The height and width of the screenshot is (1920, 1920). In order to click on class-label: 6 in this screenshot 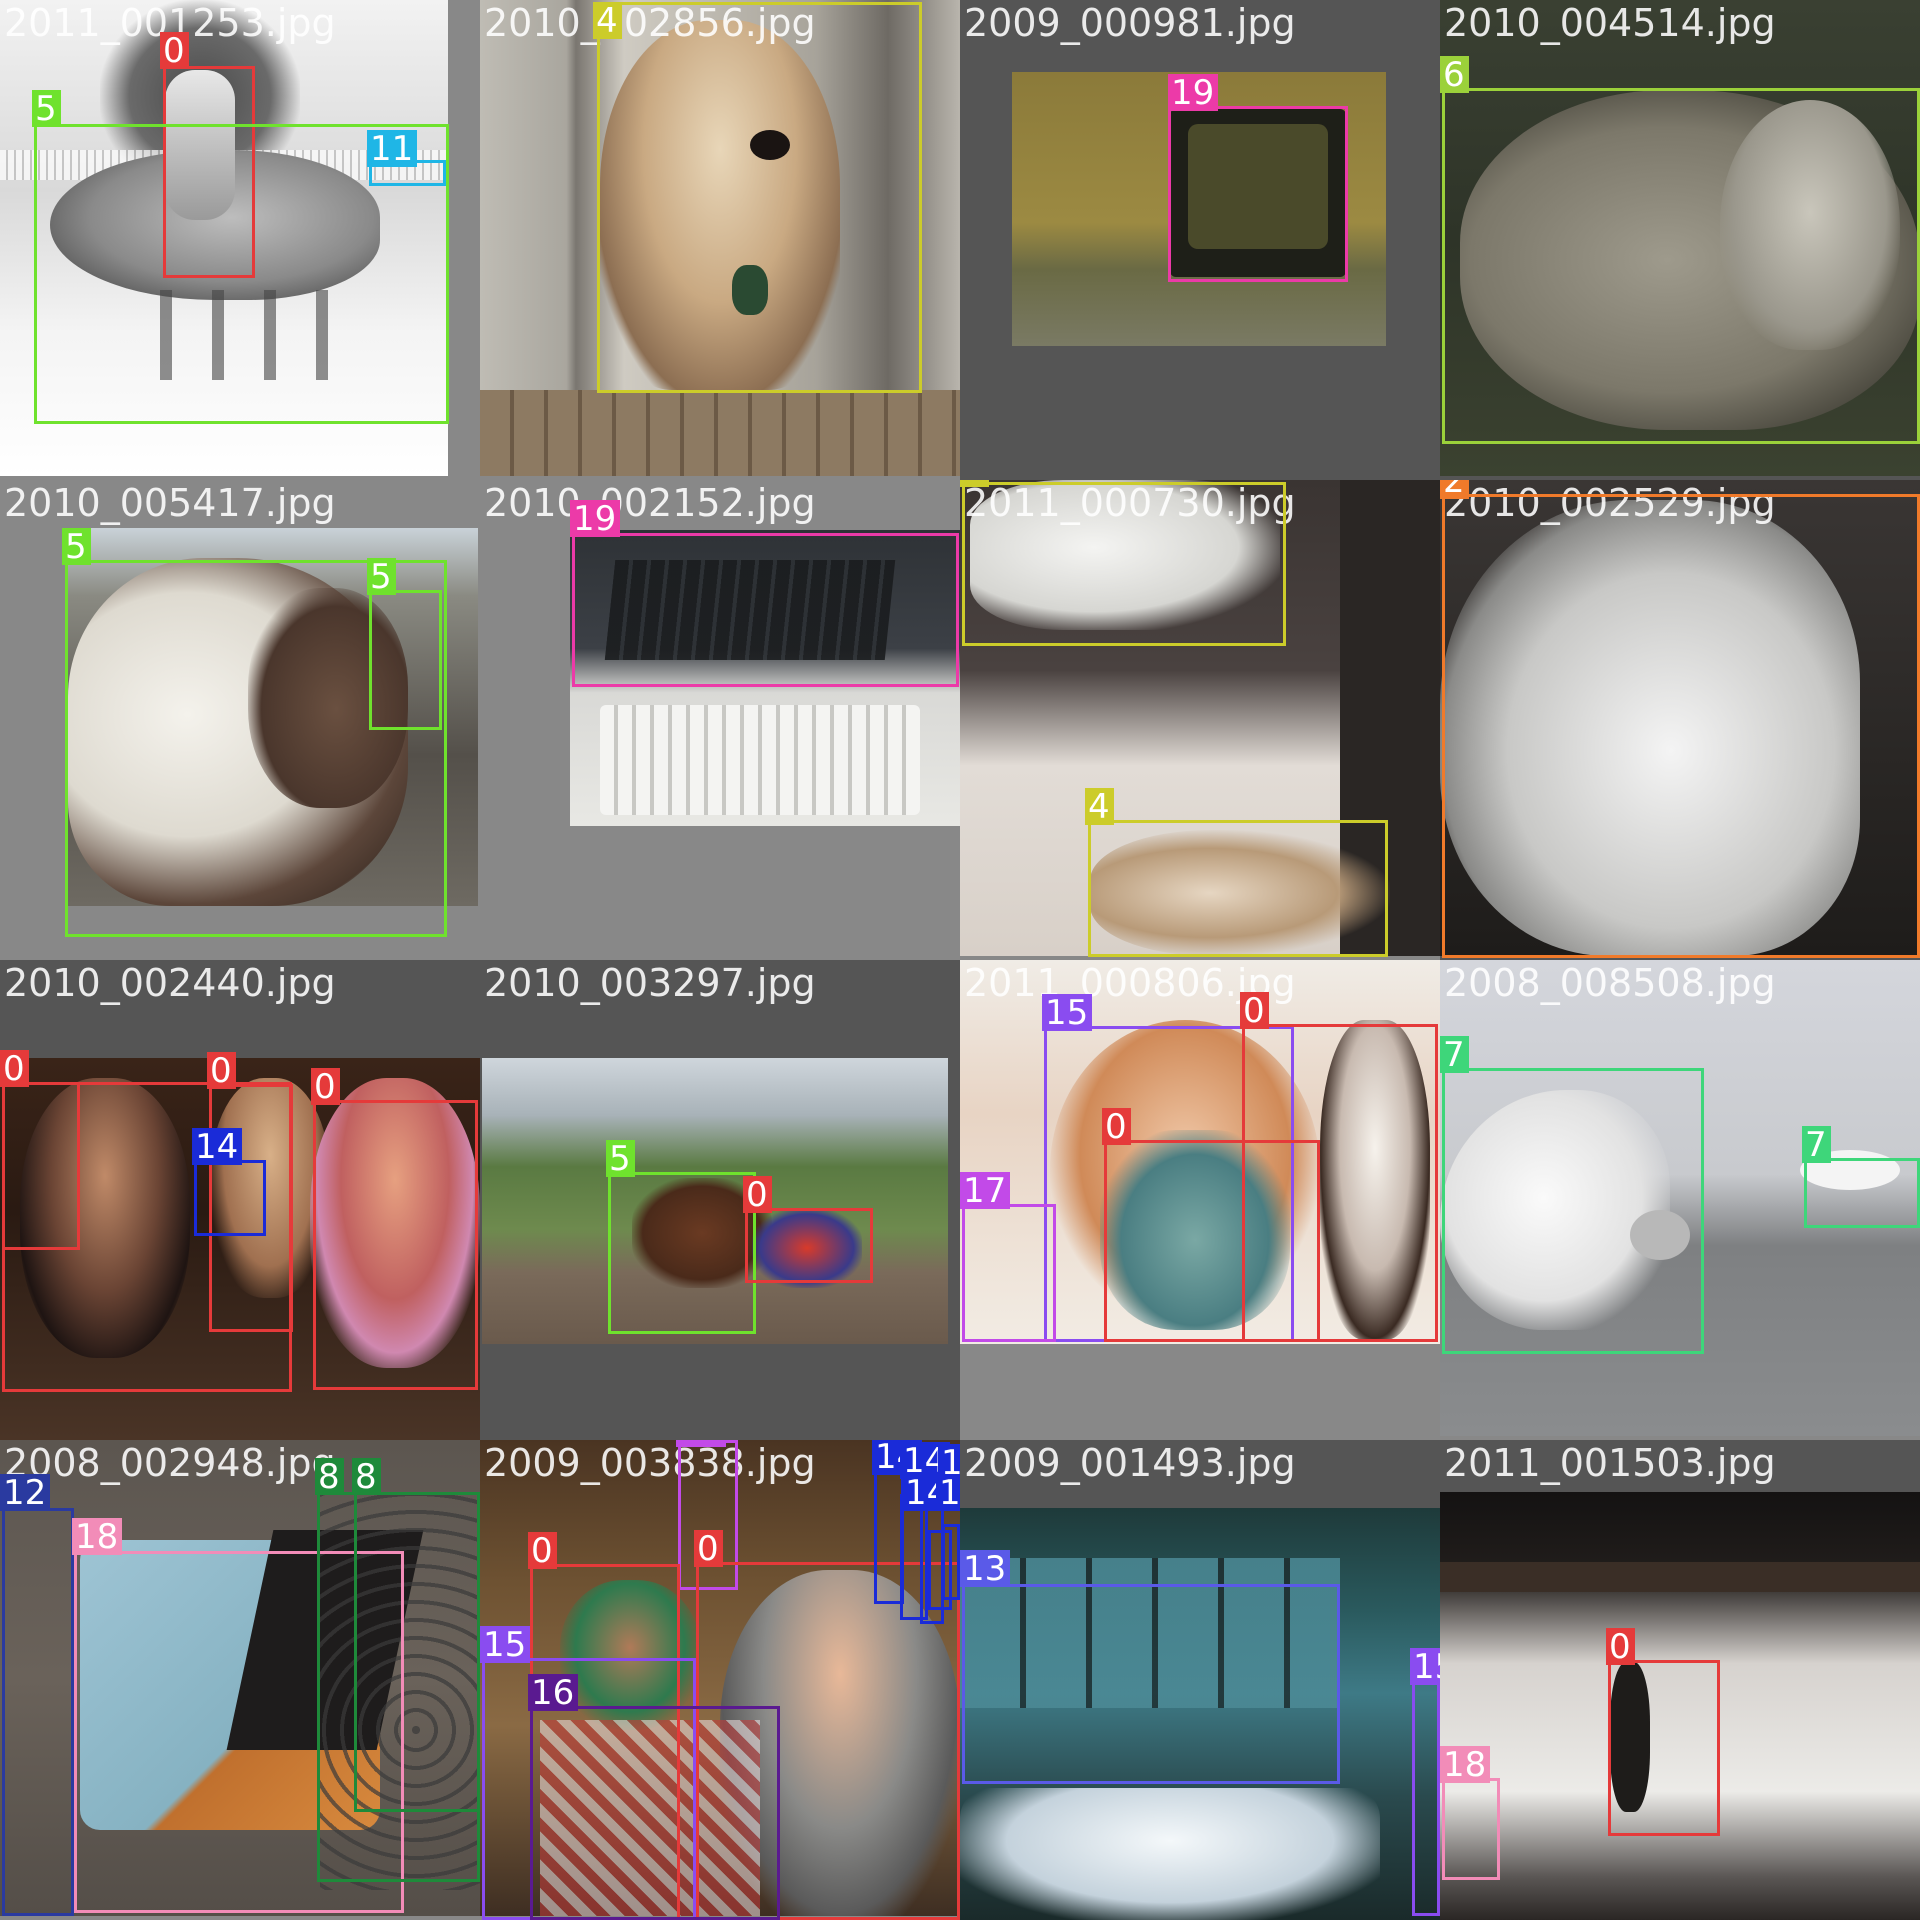, I will do `click(1454, 74)`.